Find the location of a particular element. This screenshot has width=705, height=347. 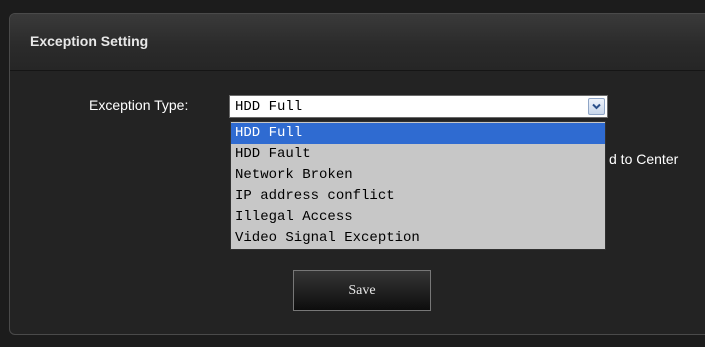

dropdown-option-network-broken: Network Broken is located at coordinates (418, 175).